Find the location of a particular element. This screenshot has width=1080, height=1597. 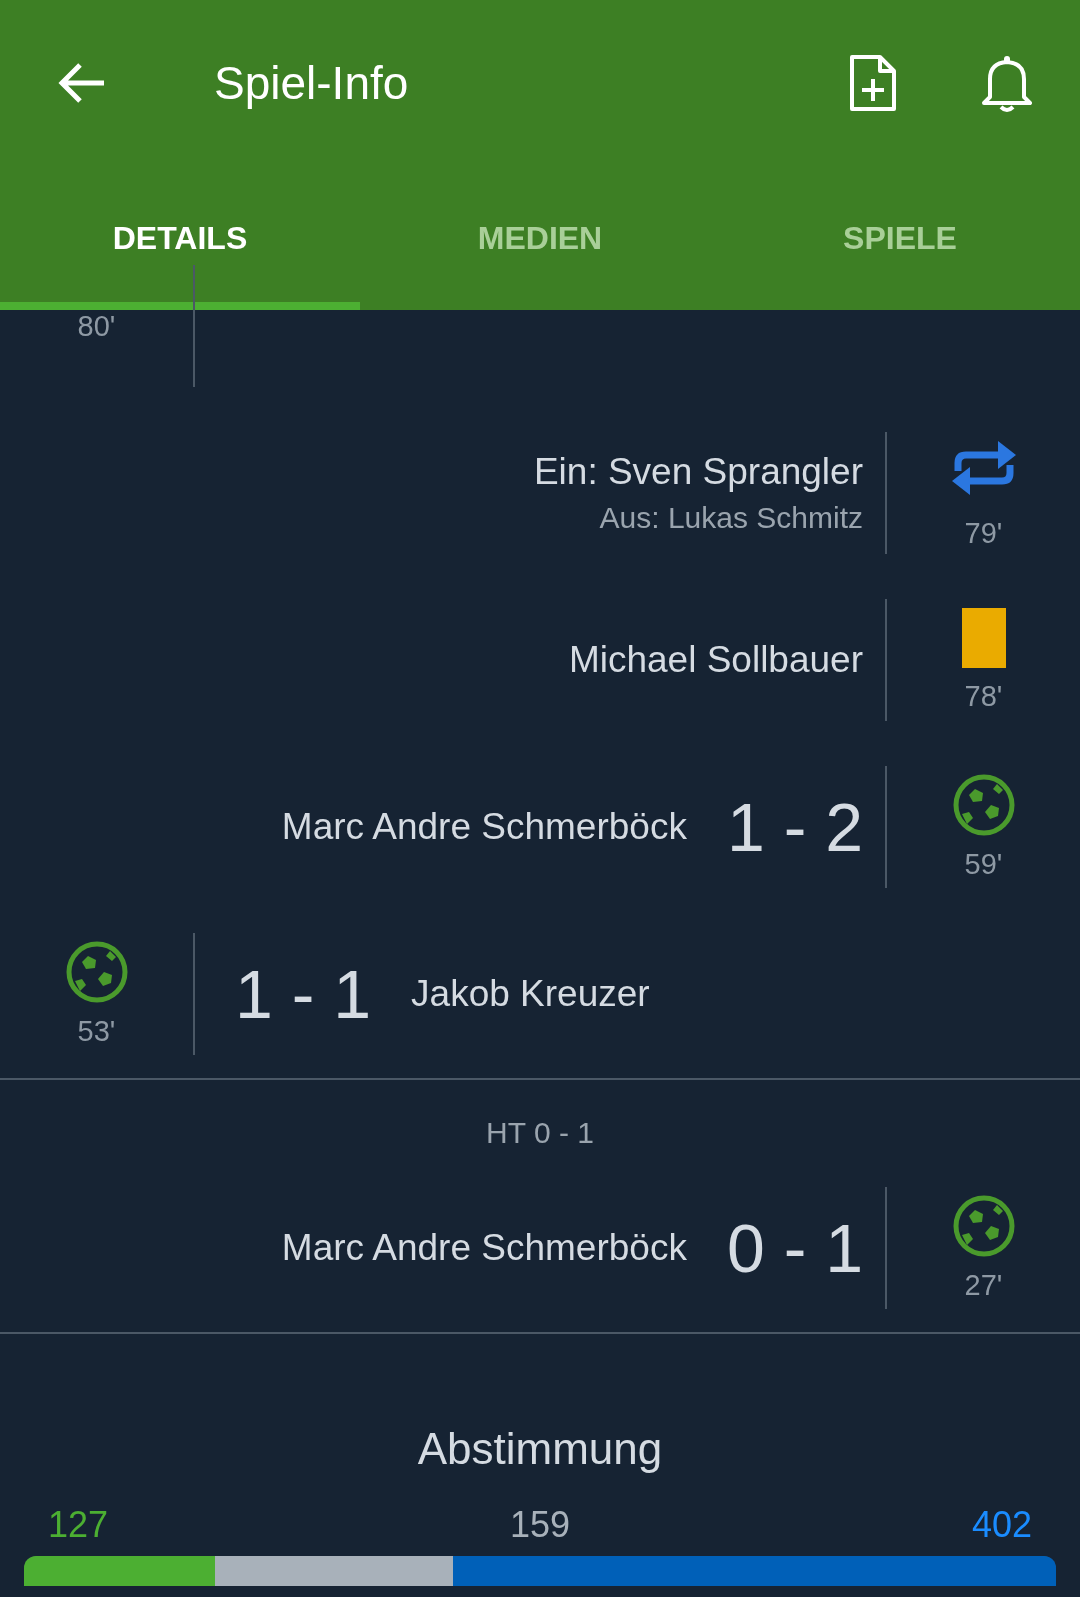

minute-label: 53' is located at coordinates (96, 1031).